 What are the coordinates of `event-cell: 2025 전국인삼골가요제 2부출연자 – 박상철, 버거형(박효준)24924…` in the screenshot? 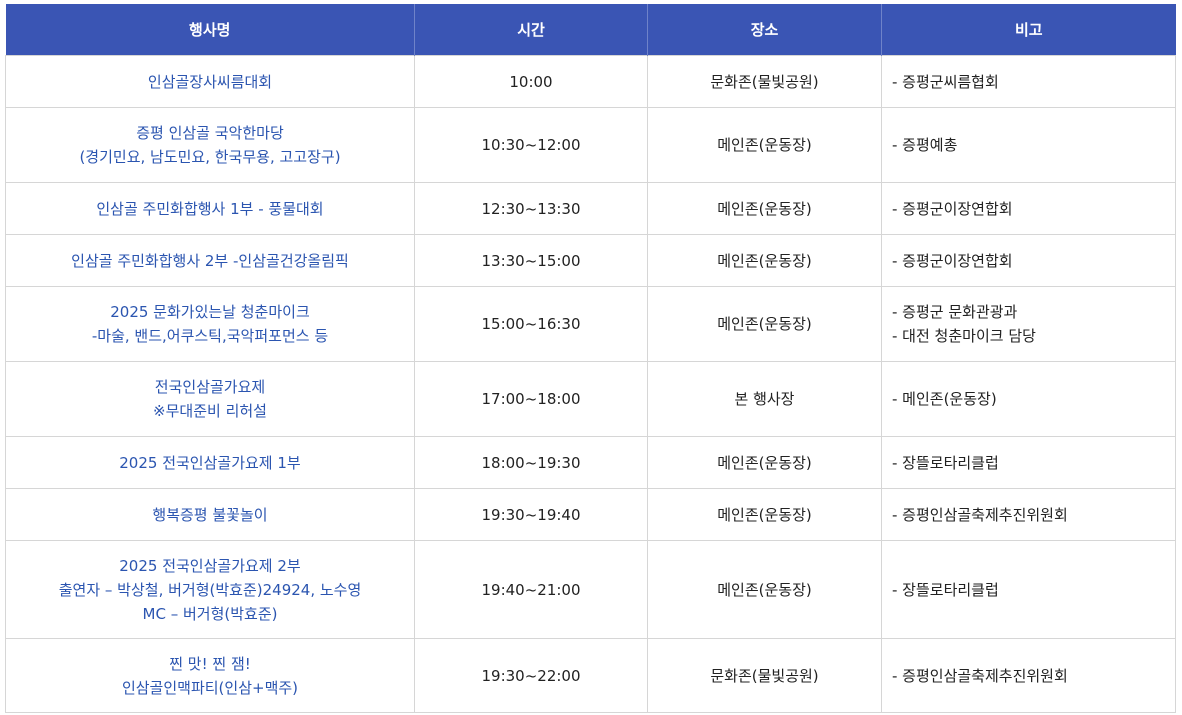 It's located at (210, 589).